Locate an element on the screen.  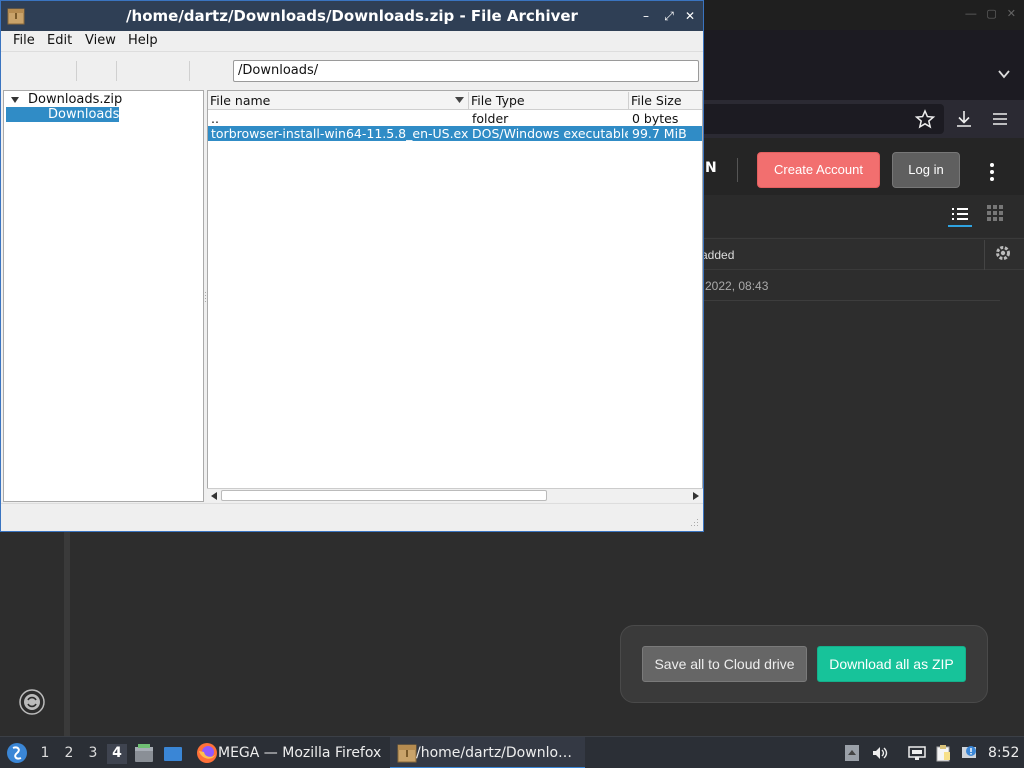
header-divider is located at coordinates (737, 170).